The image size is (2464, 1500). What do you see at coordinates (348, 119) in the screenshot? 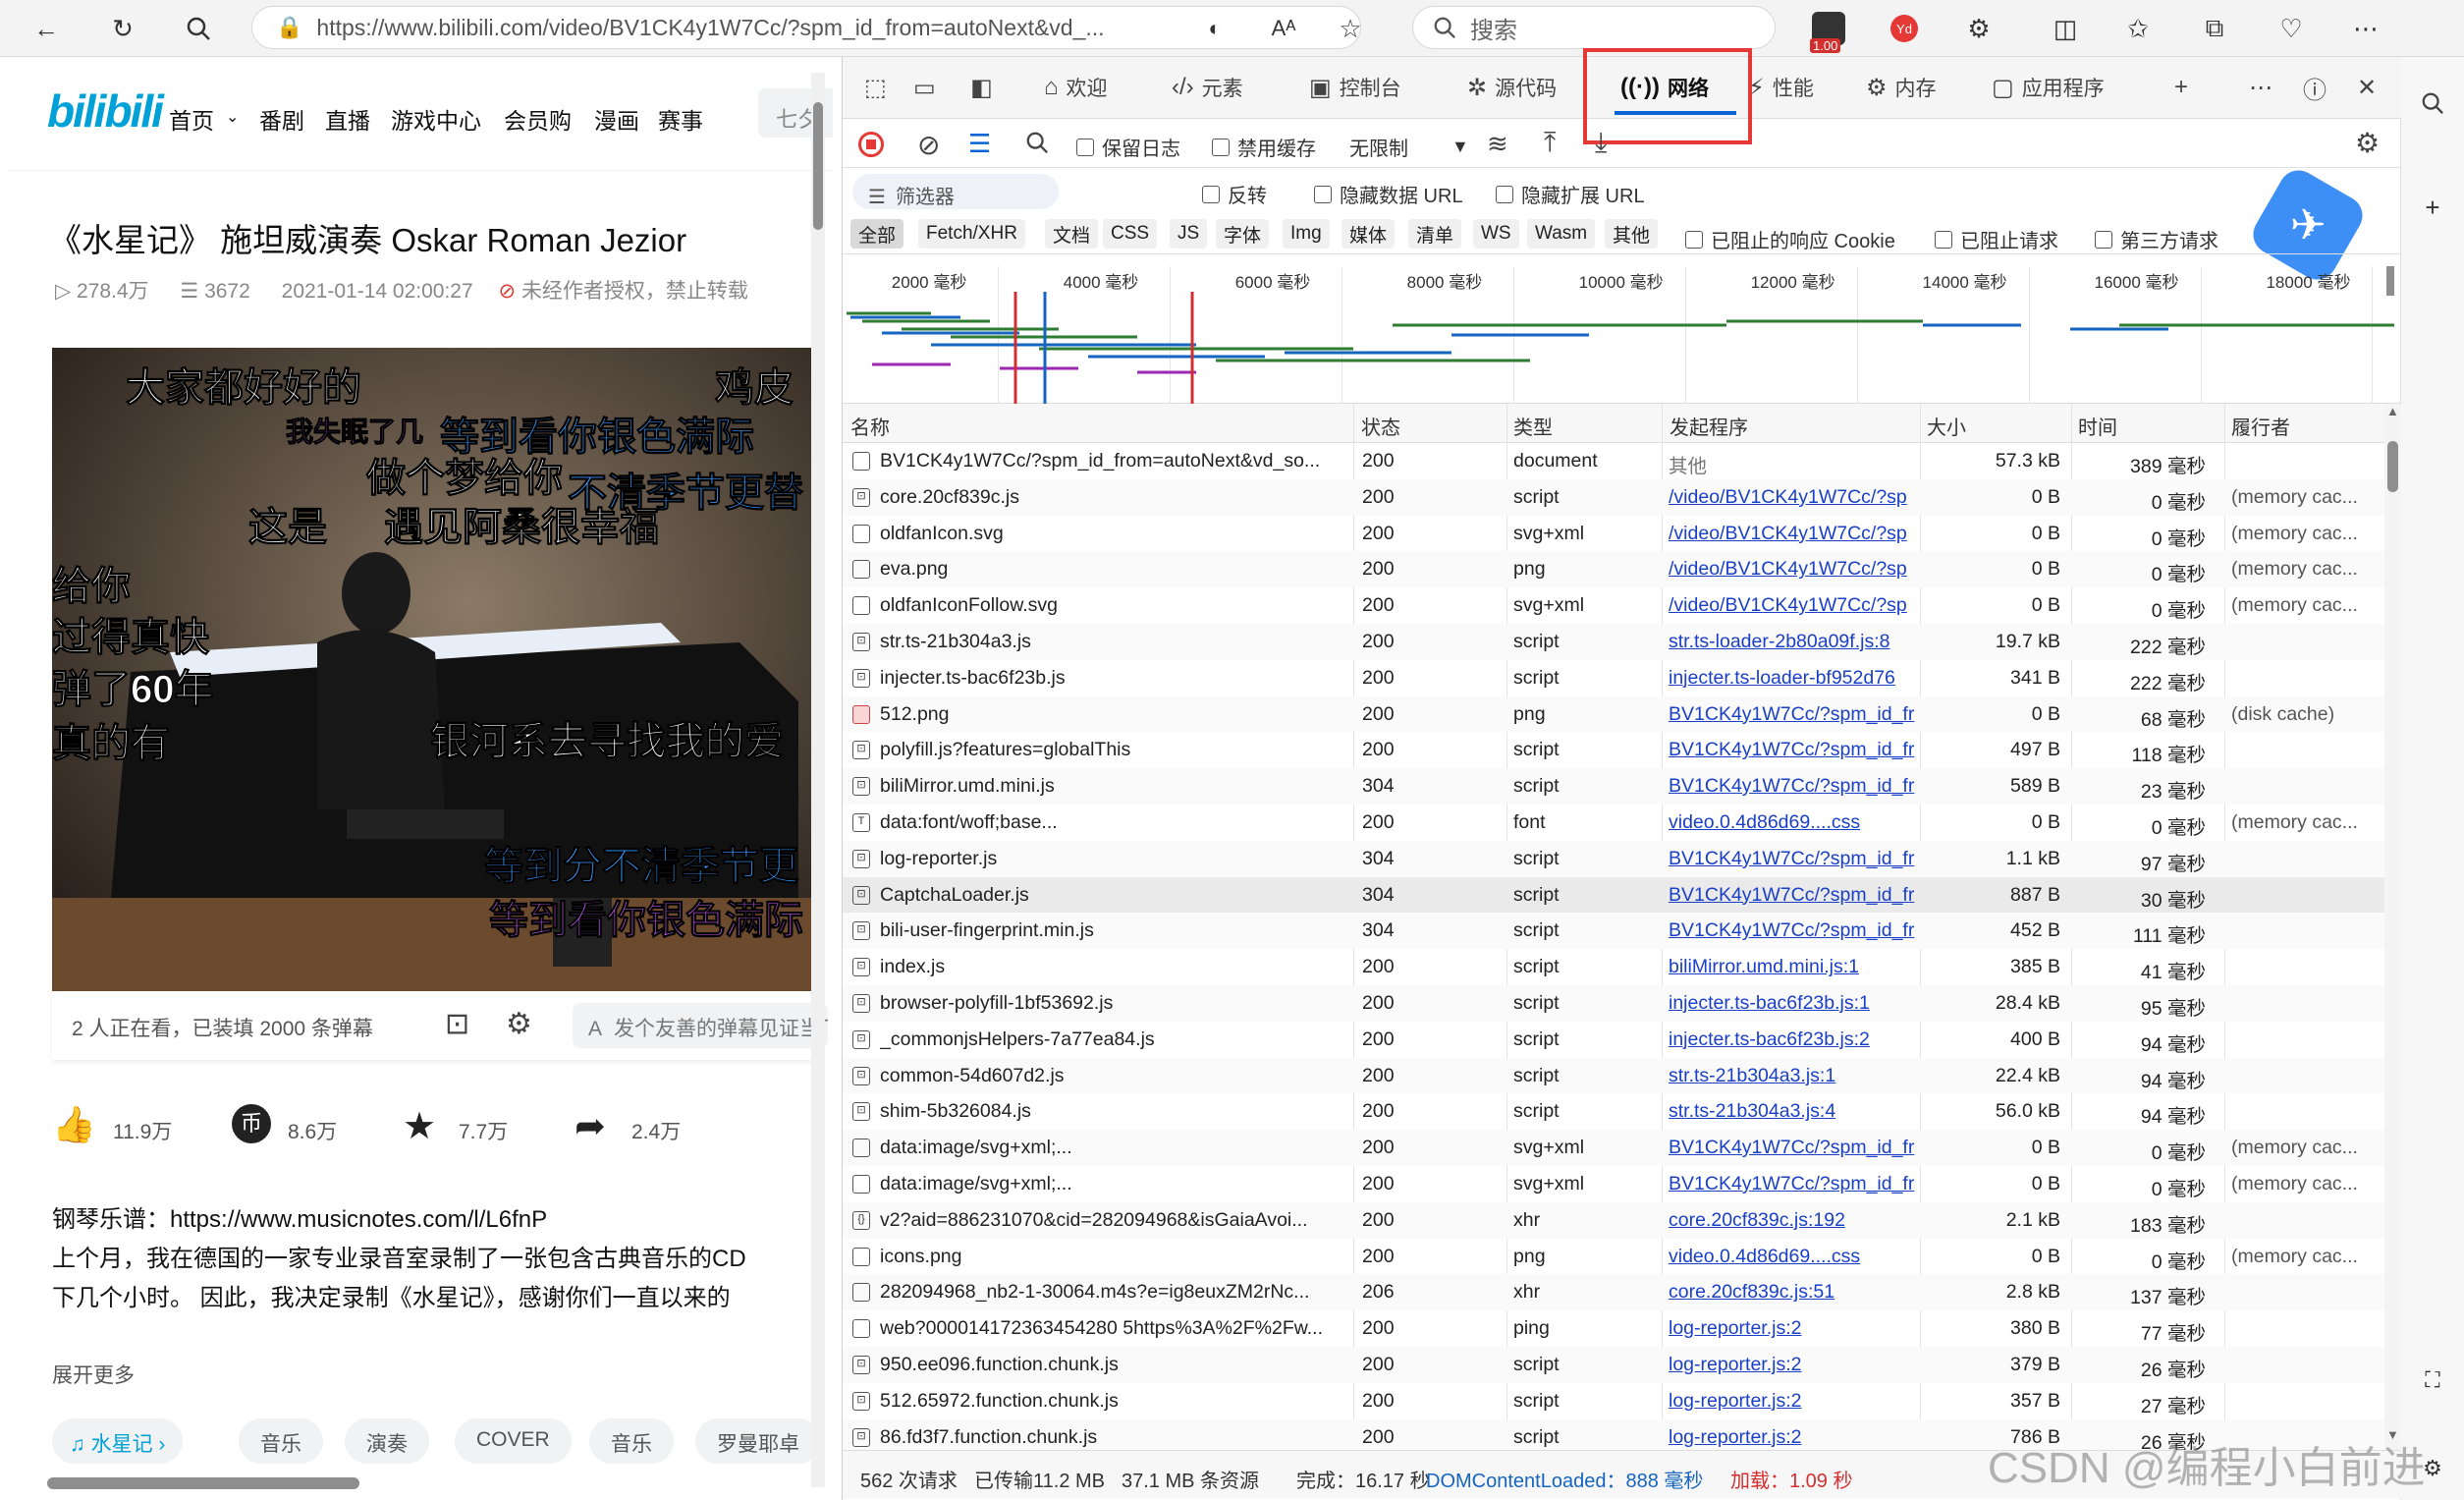
I see `nav-live: 直播` at bounding box center [348, 119].